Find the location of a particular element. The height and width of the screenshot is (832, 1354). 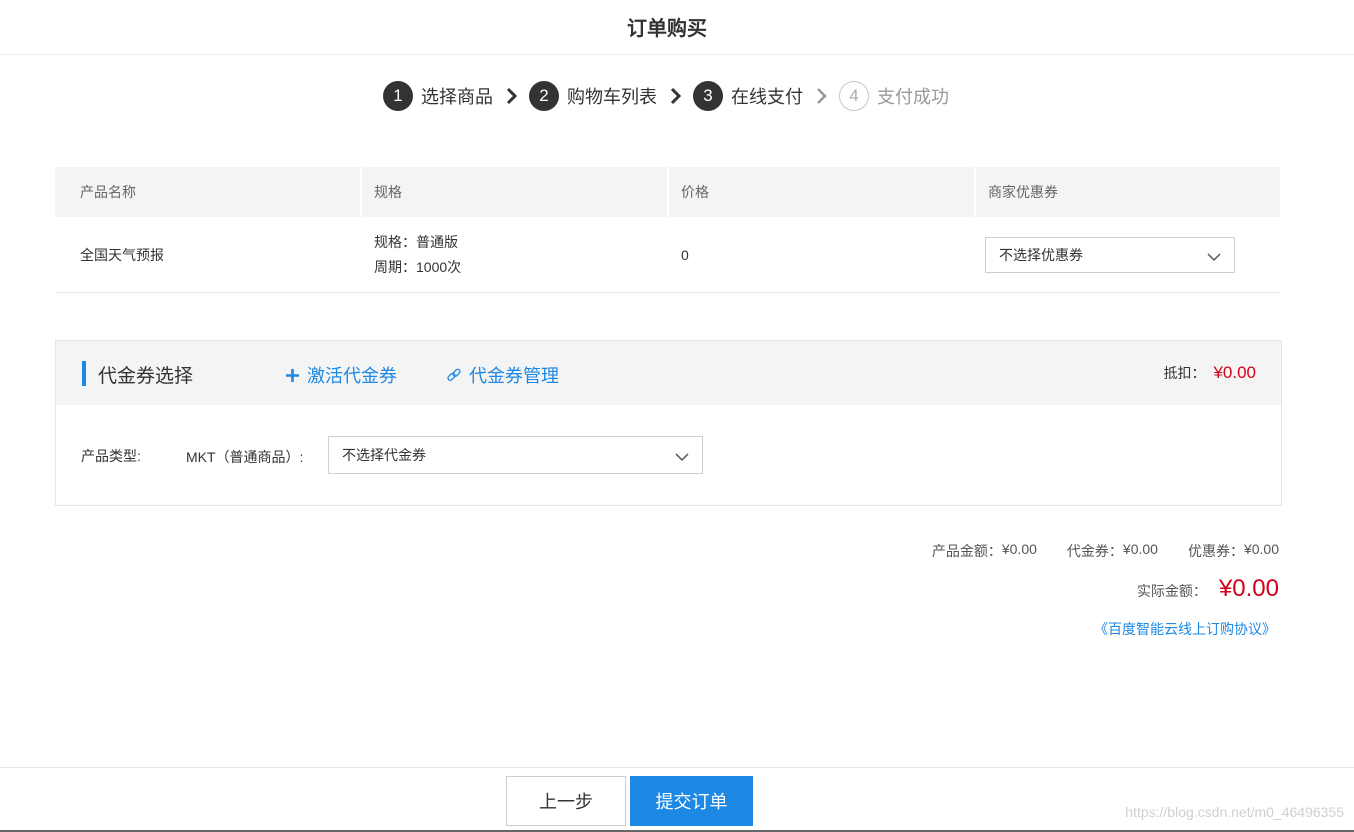

step-label: 选择商品 is located at coordinates (457, 97).